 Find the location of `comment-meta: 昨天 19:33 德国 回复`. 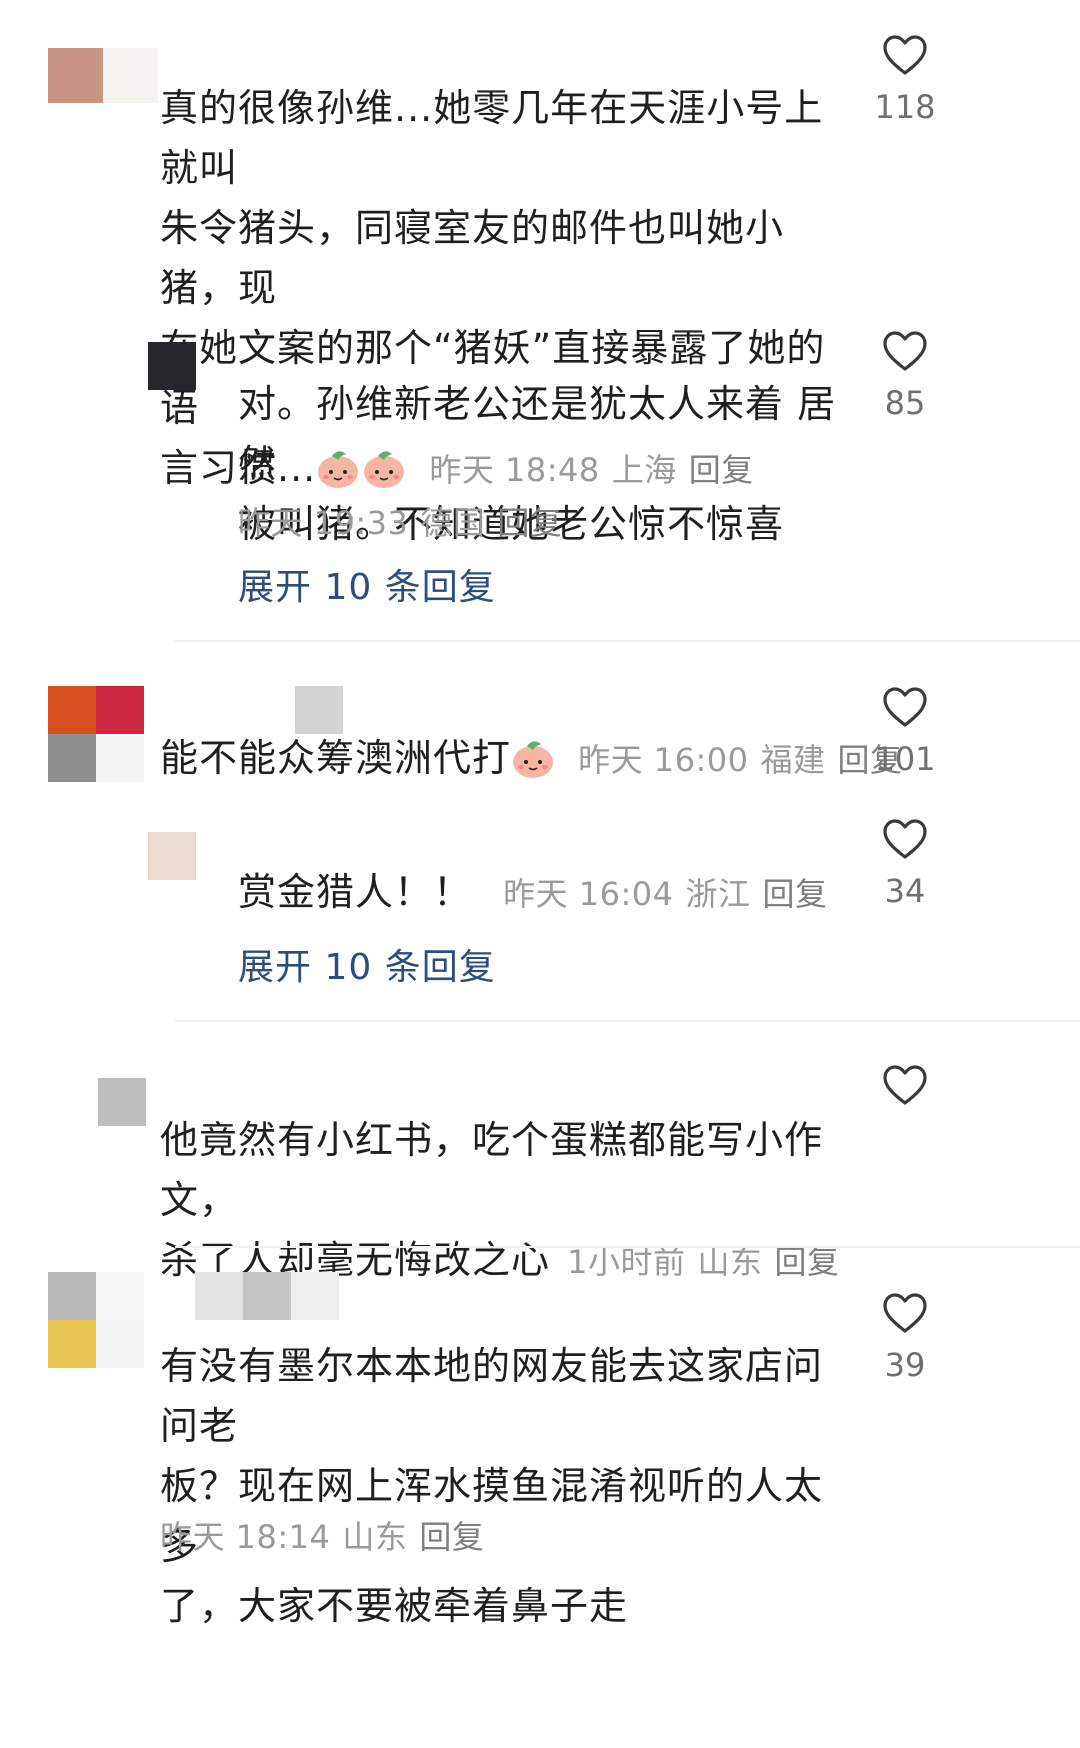

comment-meta: 昨天 19:33 德国 回复 is located at coordinates (400, 521).